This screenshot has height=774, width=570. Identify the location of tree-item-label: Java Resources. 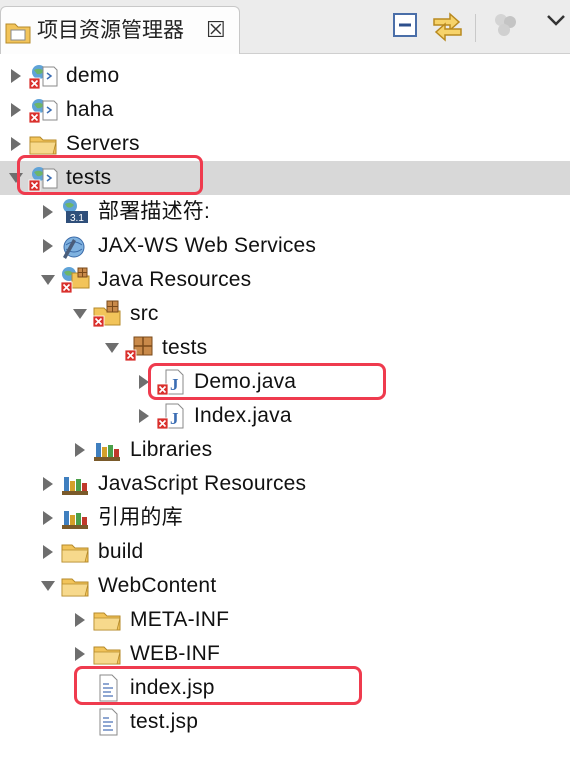
(175, 279).